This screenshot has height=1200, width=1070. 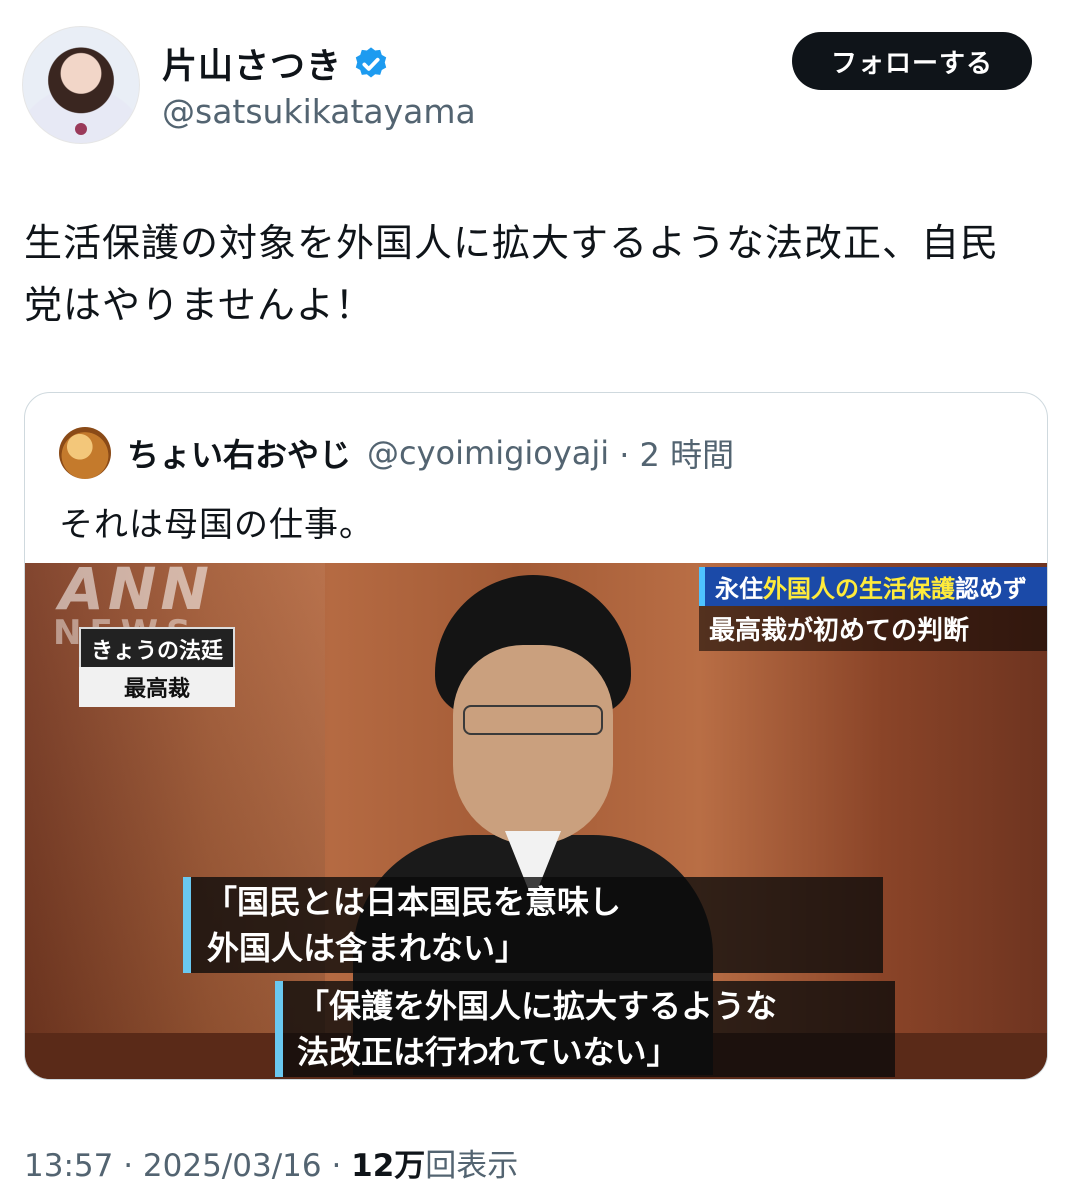 I want to click on headline-line2: 最高裁が初めての判断, so click(x=839, y=631).